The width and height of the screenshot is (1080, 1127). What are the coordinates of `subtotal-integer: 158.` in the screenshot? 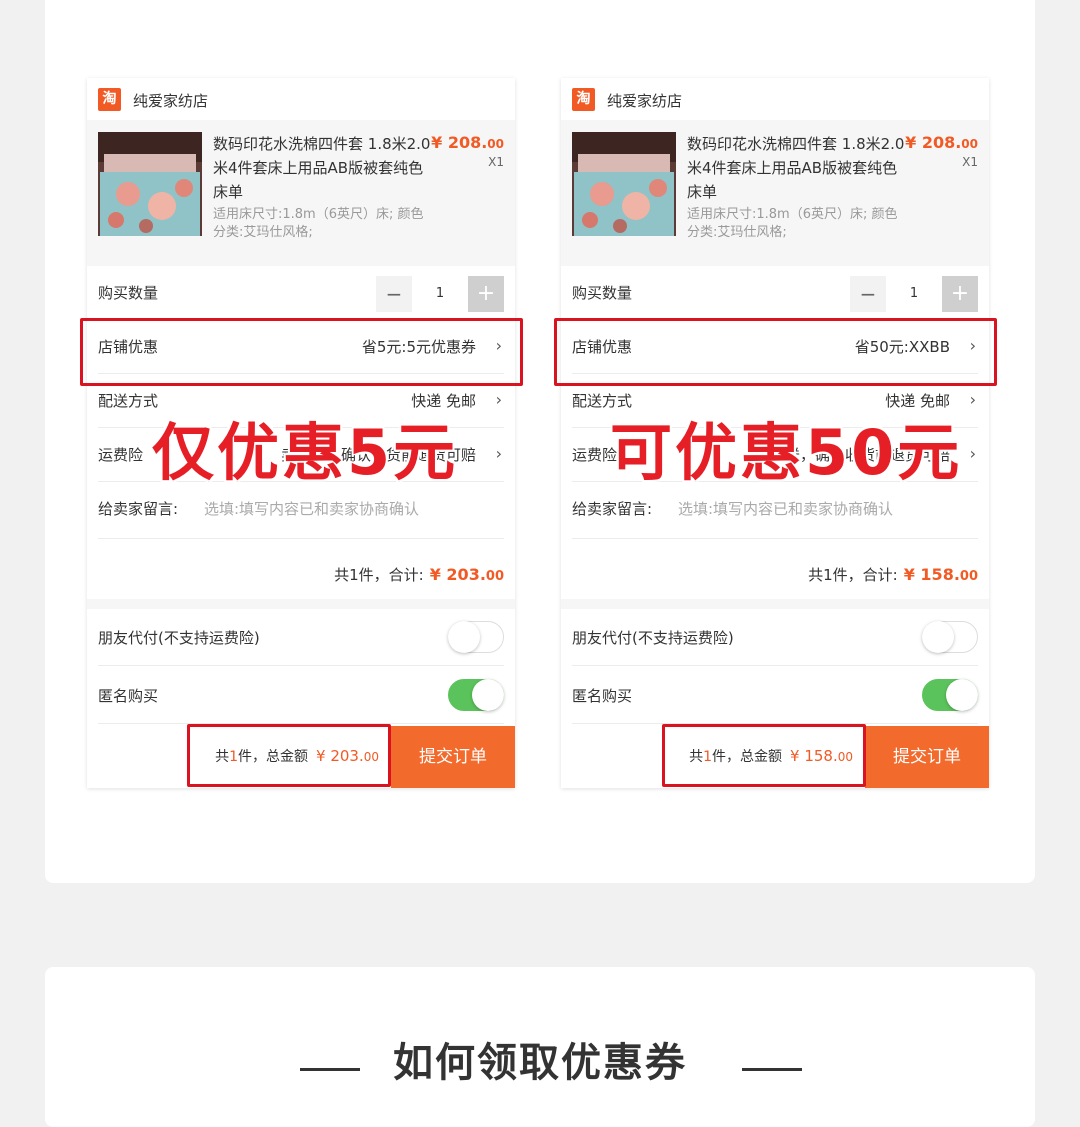 It's located at (940, 574).